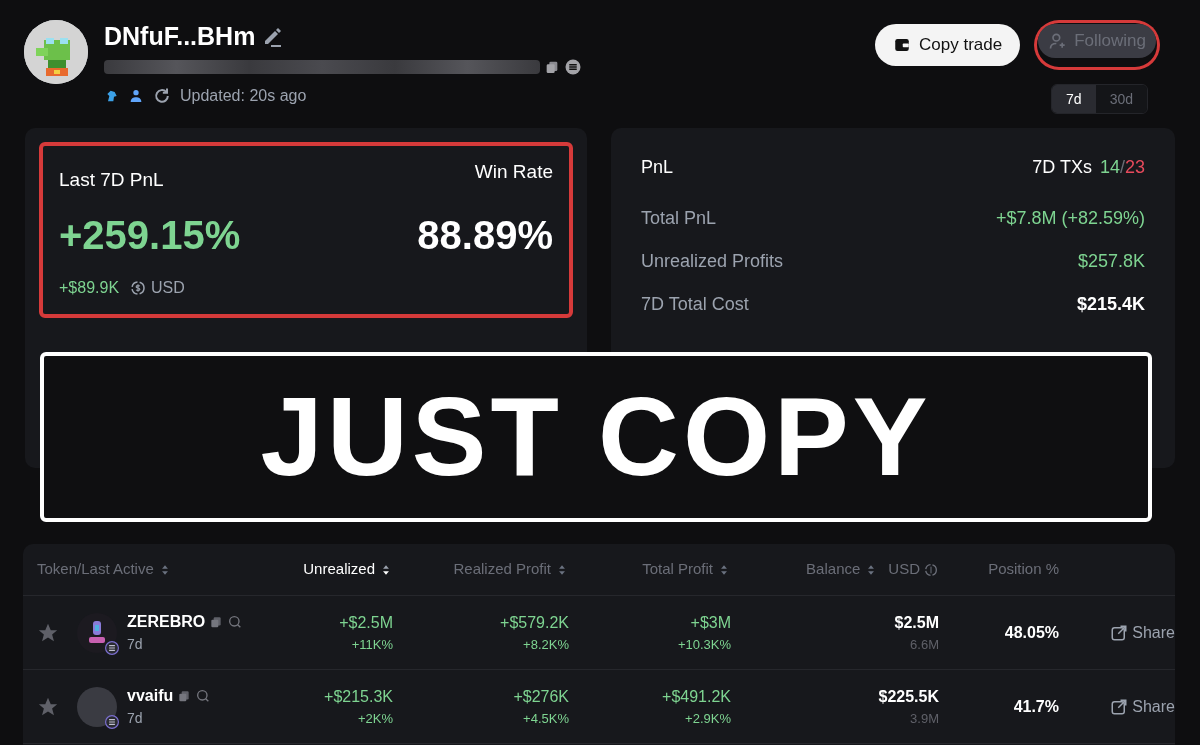  I want to click on table-cell-text: 48.05%, so click(1031, 632).